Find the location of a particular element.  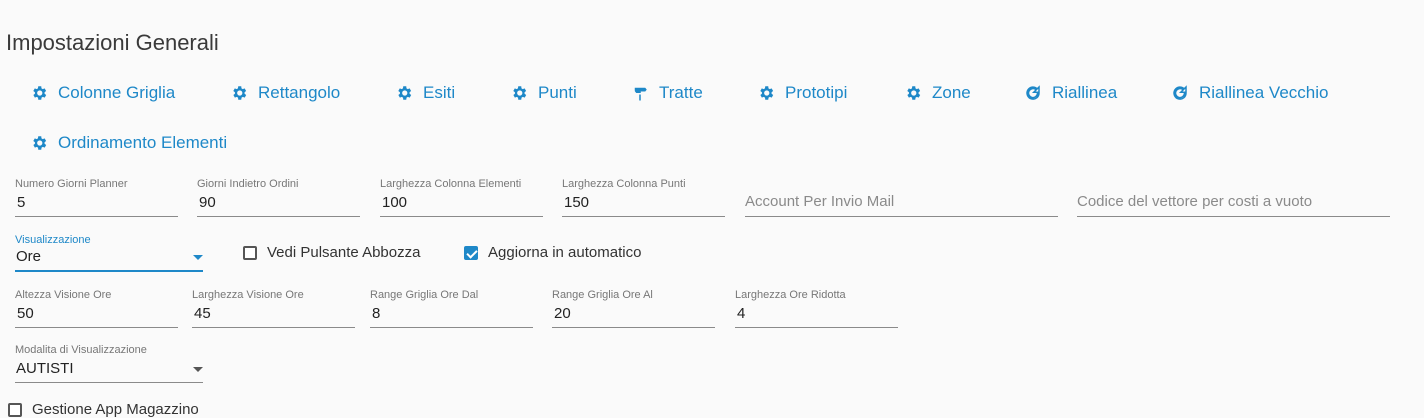

field-value: 4 is located at coordinates (741, 313).